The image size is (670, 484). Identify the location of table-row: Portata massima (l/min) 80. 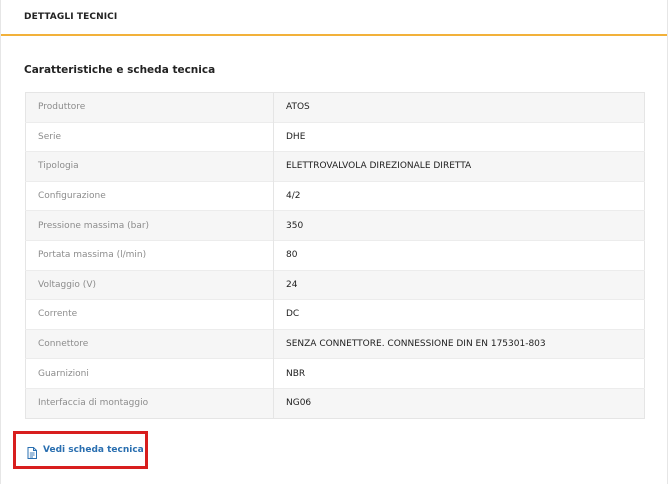
(335, 255).